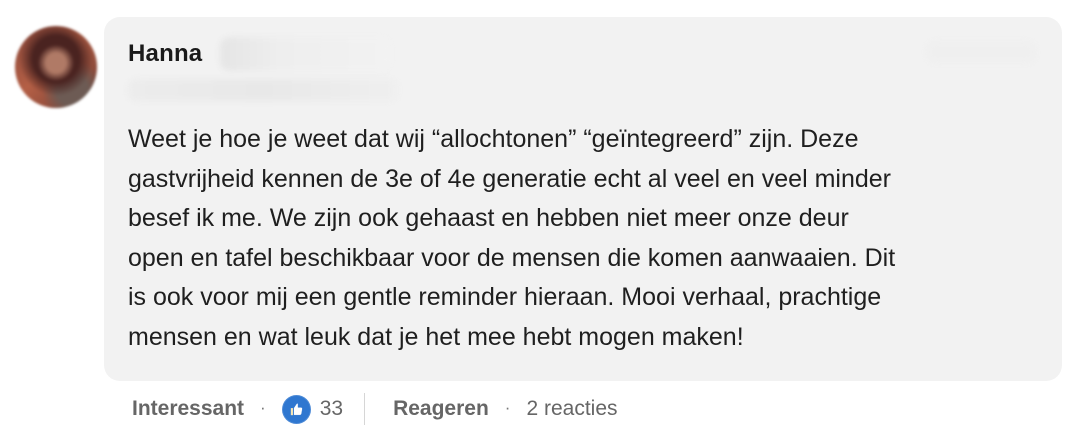 The height and width of the screenshot is (434, 1084). What do you see at coordinates (188, 409) in the screenshot?
I see `interessant-action: Interessant` at bounding box center [188, 409].